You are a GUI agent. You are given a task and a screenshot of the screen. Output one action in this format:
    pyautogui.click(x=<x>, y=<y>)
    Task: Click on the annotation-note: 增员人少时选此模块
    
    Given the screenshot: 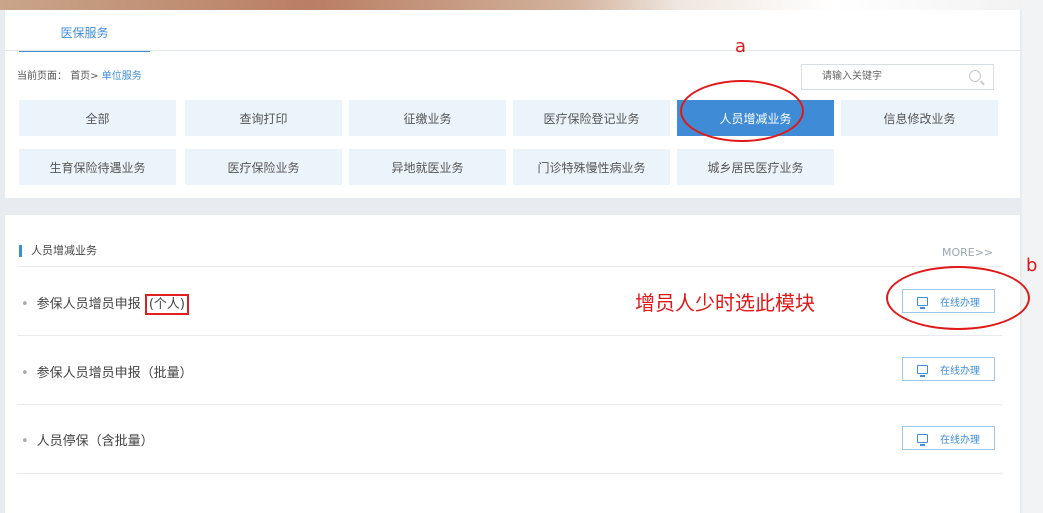 What is the action you would take?
    pyautogui.click(x=725, y=303)
    